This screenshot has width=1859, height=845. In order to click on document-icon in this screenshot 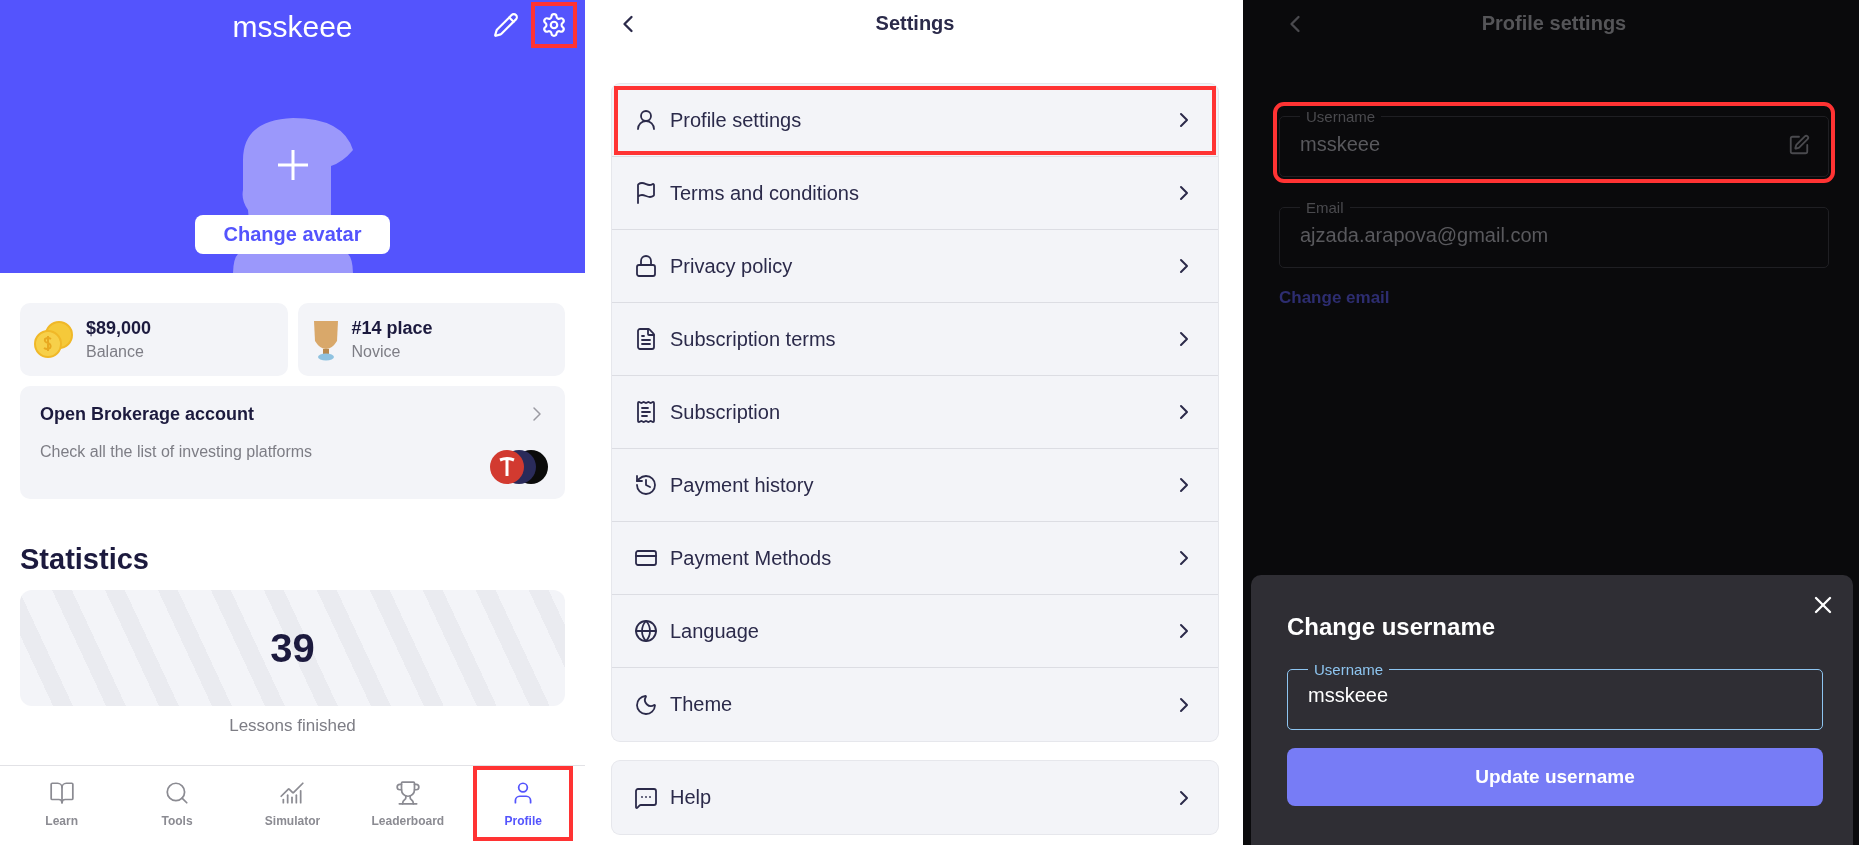, I will do `click(646, 339)`.